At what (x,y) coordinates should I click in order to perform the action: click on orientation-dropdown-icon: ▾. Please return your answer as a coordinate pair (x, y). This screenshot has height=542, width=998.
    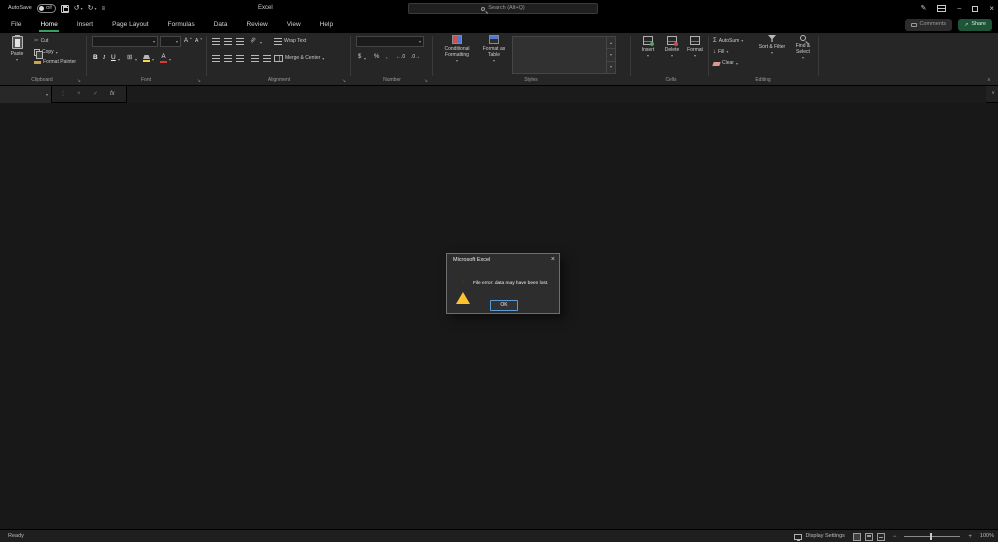
    Looking at the image, I should click on (261, 43).